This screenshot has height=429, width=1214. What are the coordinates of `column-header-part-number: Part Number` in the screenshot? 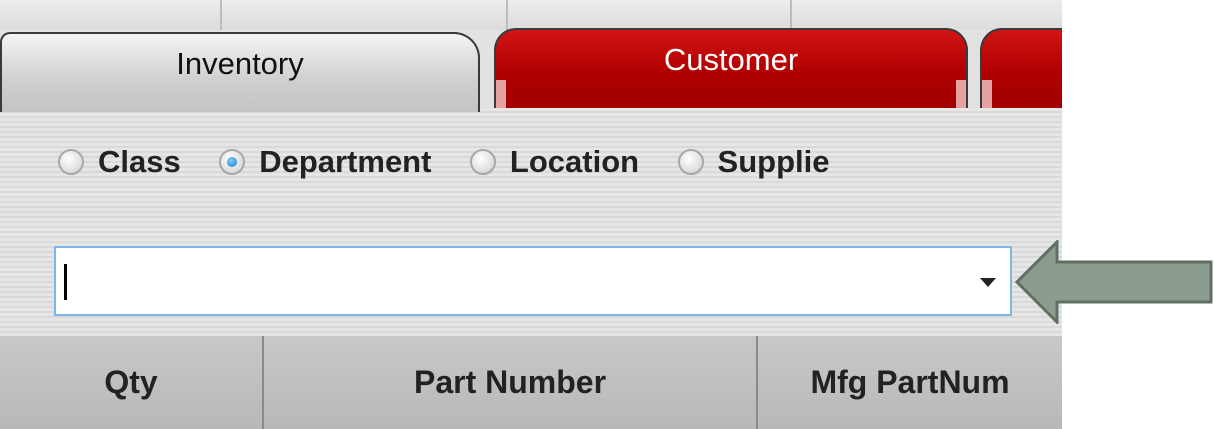 It's located at (511, 382).